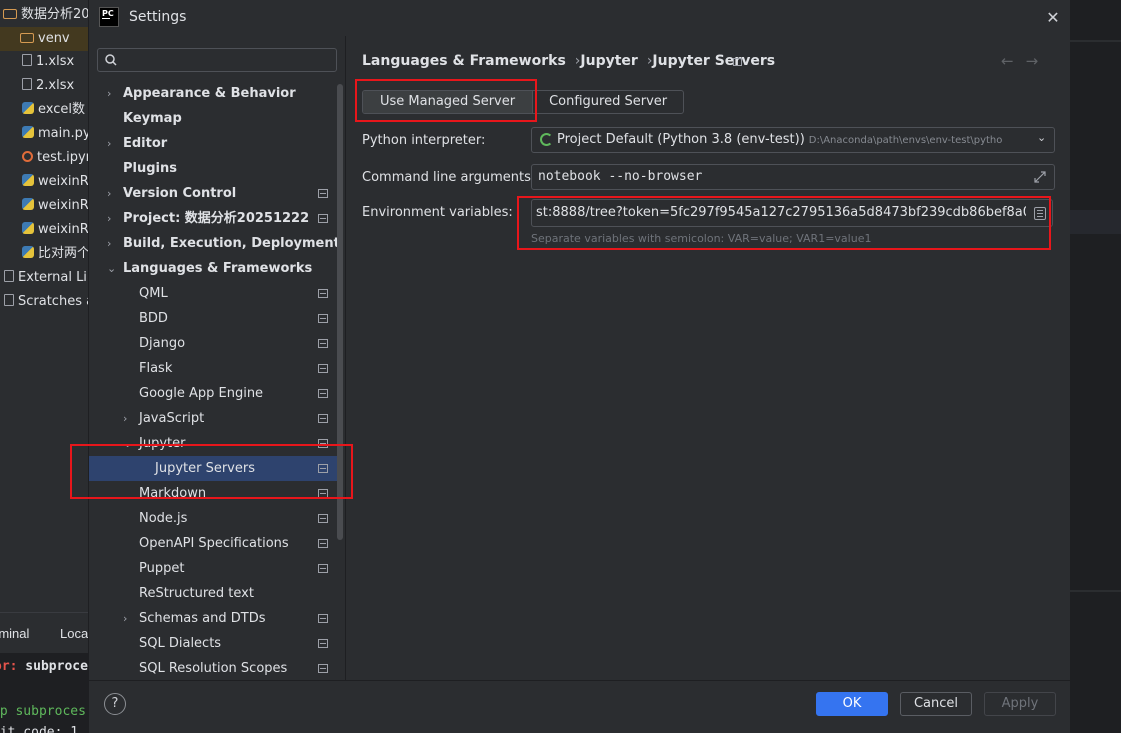  What do you see at coordinates (464, 61) in the screenshot?
I see `breadcrumb-item: Languages & Frameworks` at bounding box center [464, 61].